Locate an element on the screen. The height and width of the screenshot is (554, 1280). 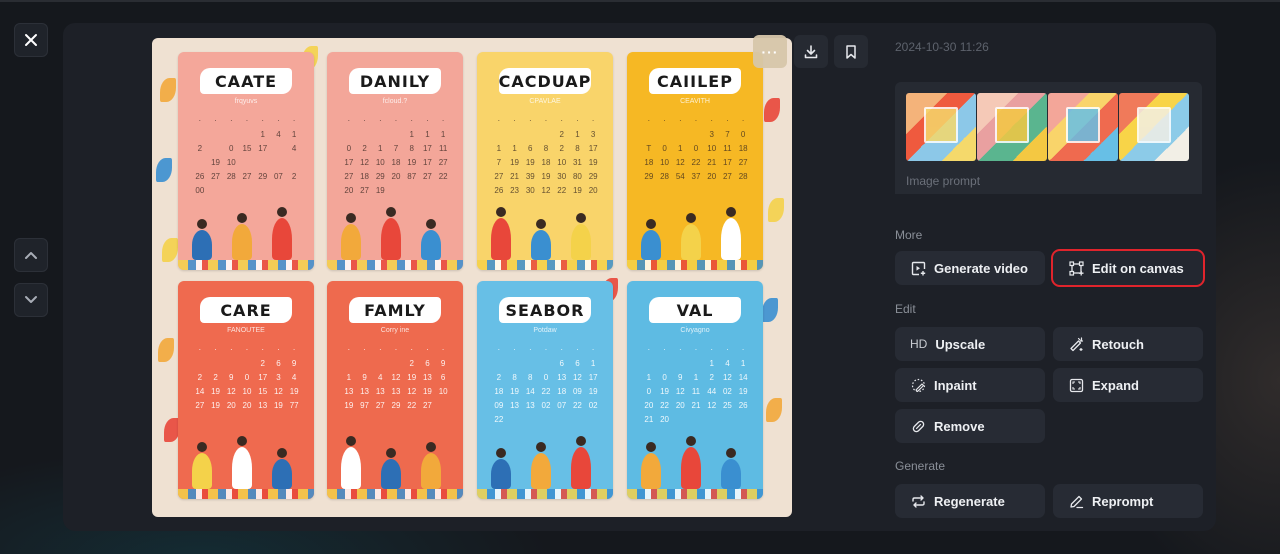
regenerate-button: Regenerate is located at coordinates (970, 501).